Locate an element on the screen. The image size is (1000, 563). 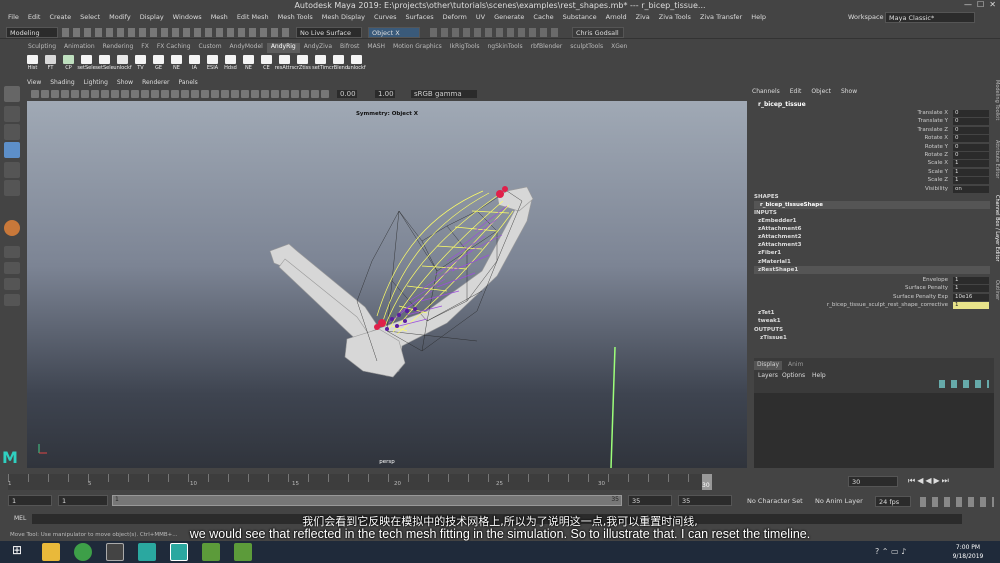
menu-ziva-transfer: Ziva Transfer is located at coordinates (721, 17).